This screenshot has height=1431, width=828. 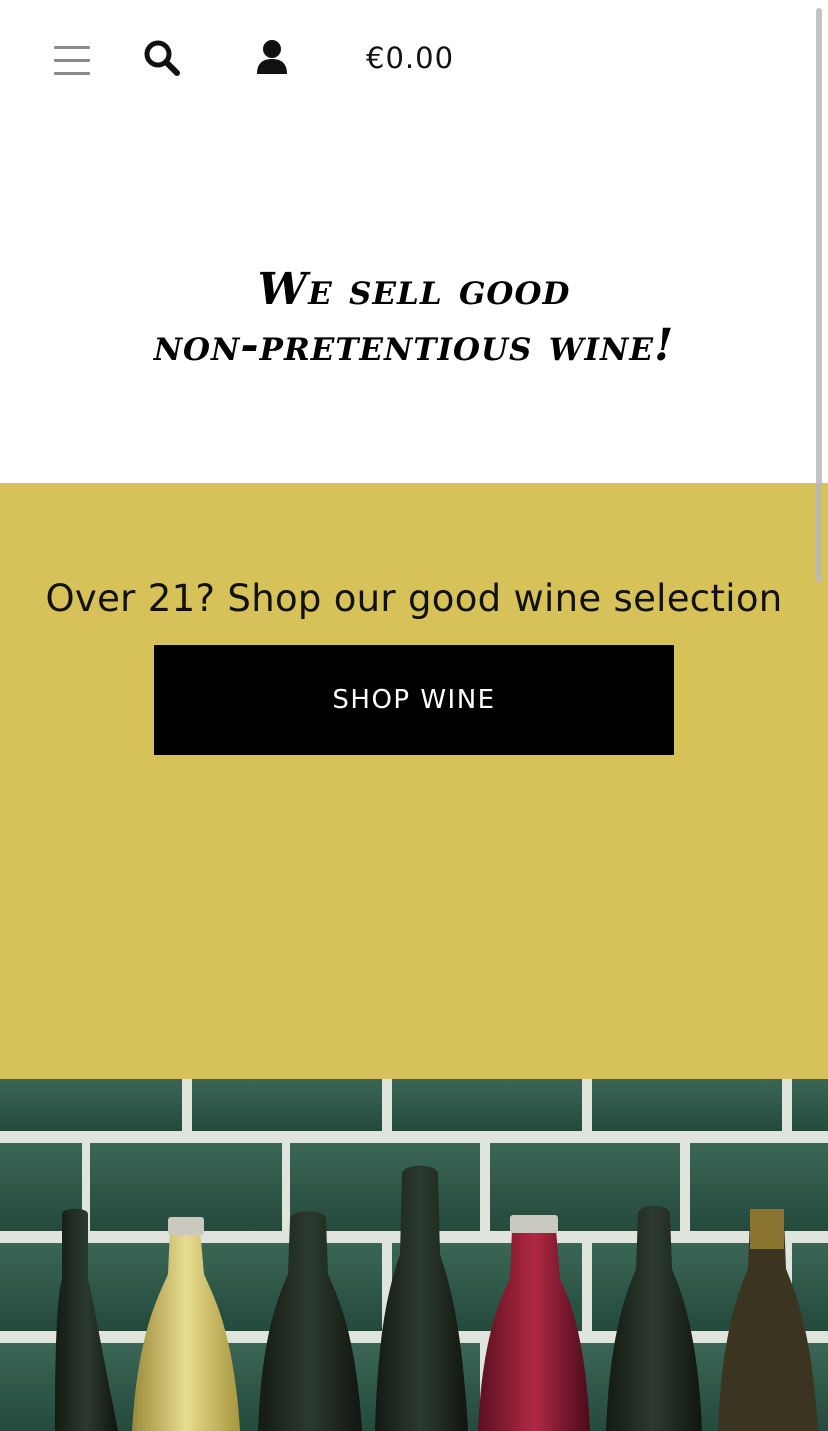 I want to click on tagline-line-1: We sell good, so click(x=414, y=289).